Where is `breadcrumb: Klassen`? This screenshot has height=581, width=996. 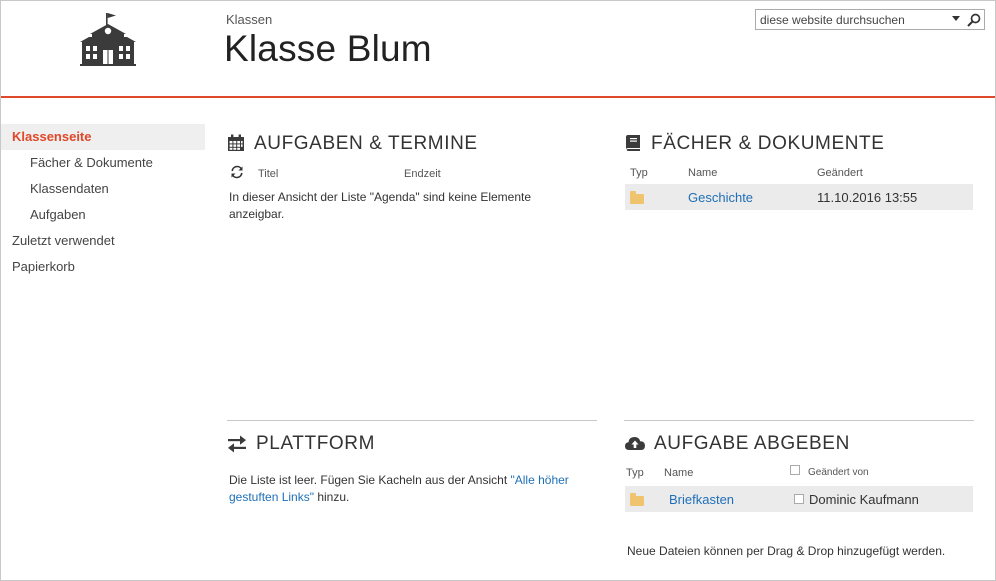 breadcrumb: Klassen is located at coordinates (249, 19).